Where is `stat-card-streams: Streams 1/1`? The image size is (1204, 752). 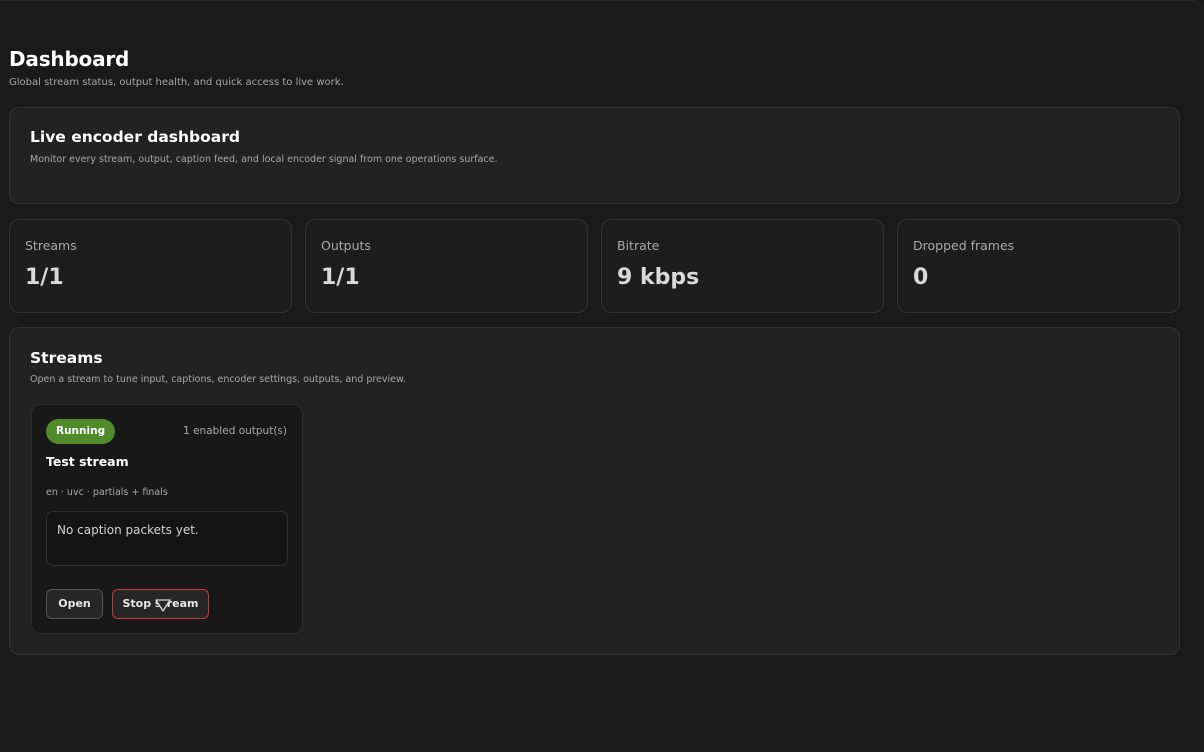 stat-card-streams: Streams 1/1 is located at coordinates (150, 266).